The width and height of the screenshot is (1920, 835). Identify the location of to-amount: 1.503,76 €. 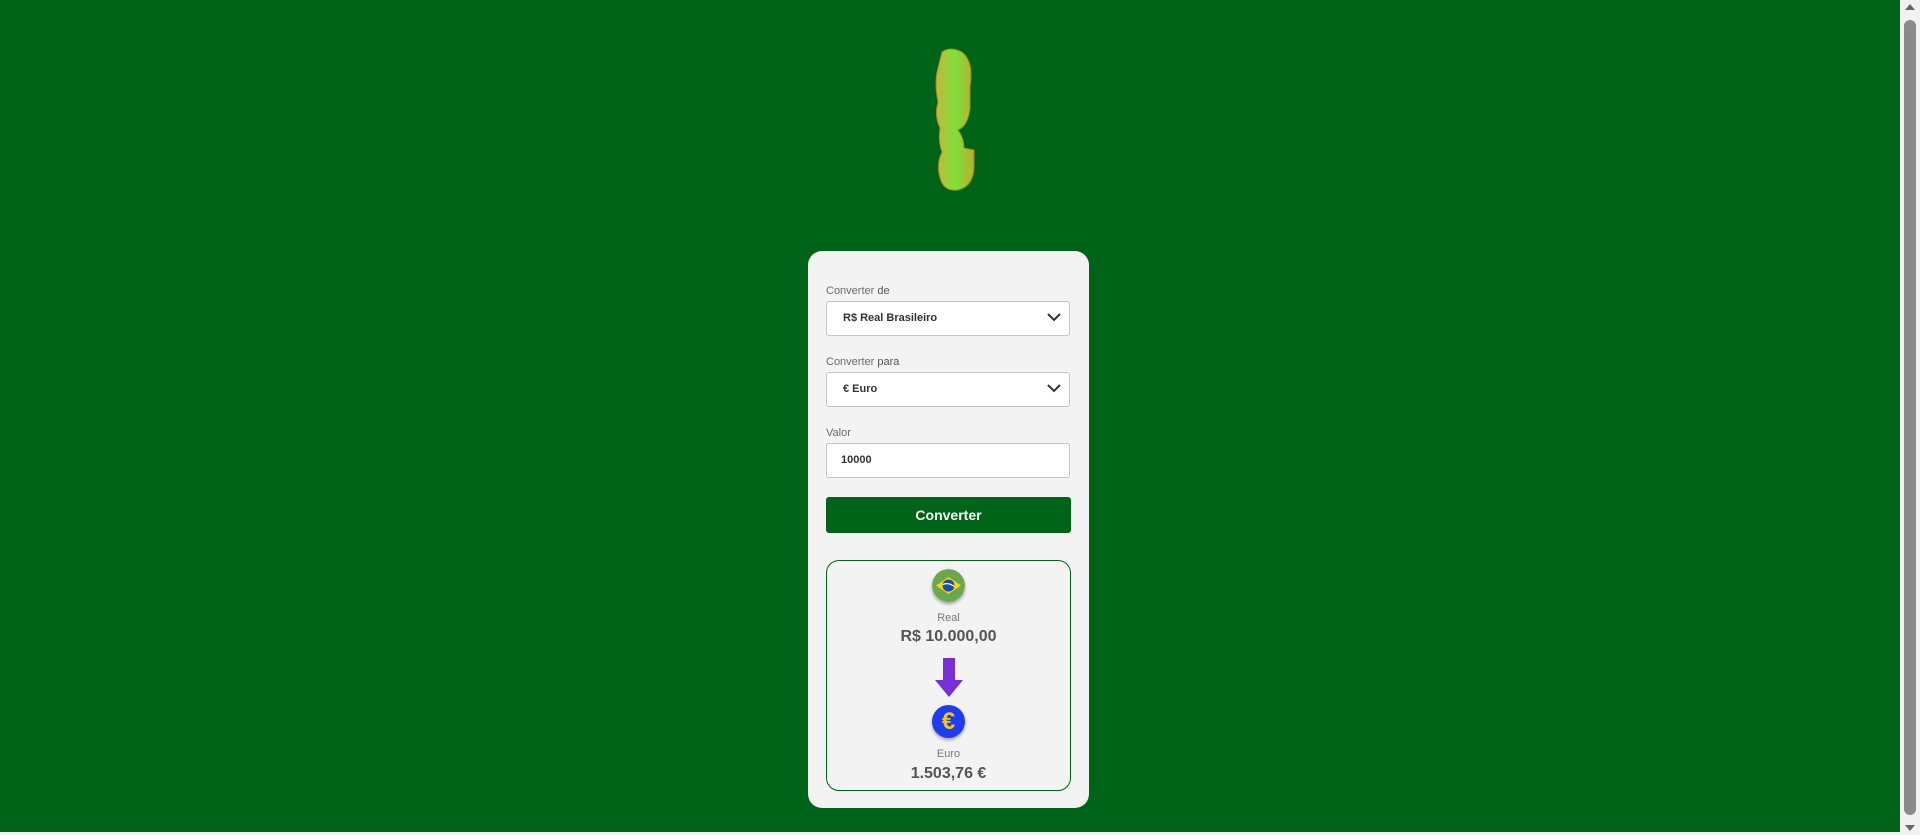
(948, 773).